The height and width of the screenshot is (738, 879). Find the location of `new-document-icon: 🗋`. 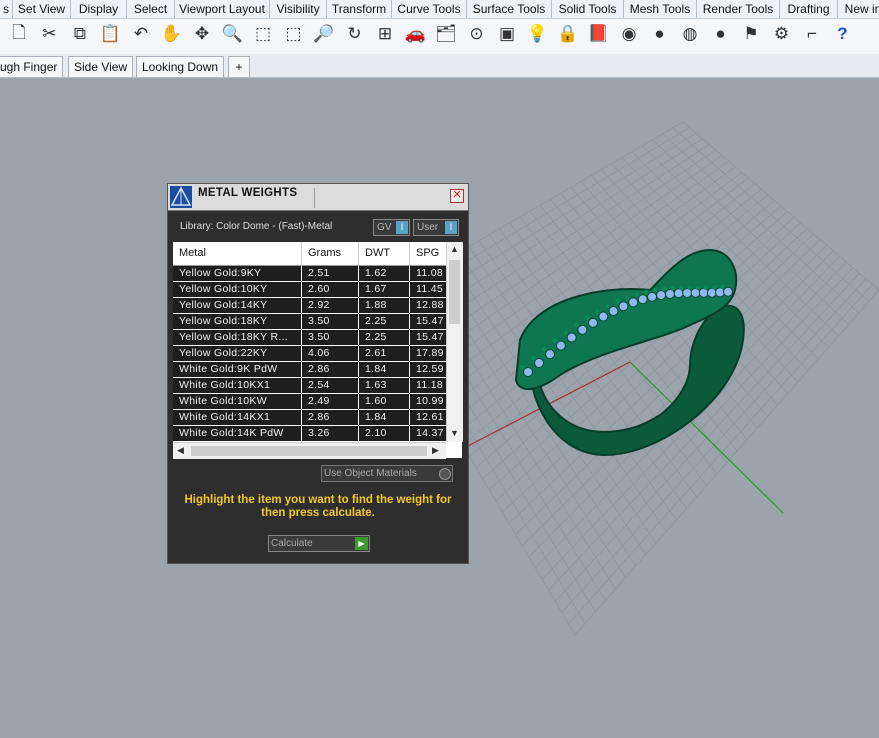

new-document-icon: 🗋 is located at coordinates (19, 34).